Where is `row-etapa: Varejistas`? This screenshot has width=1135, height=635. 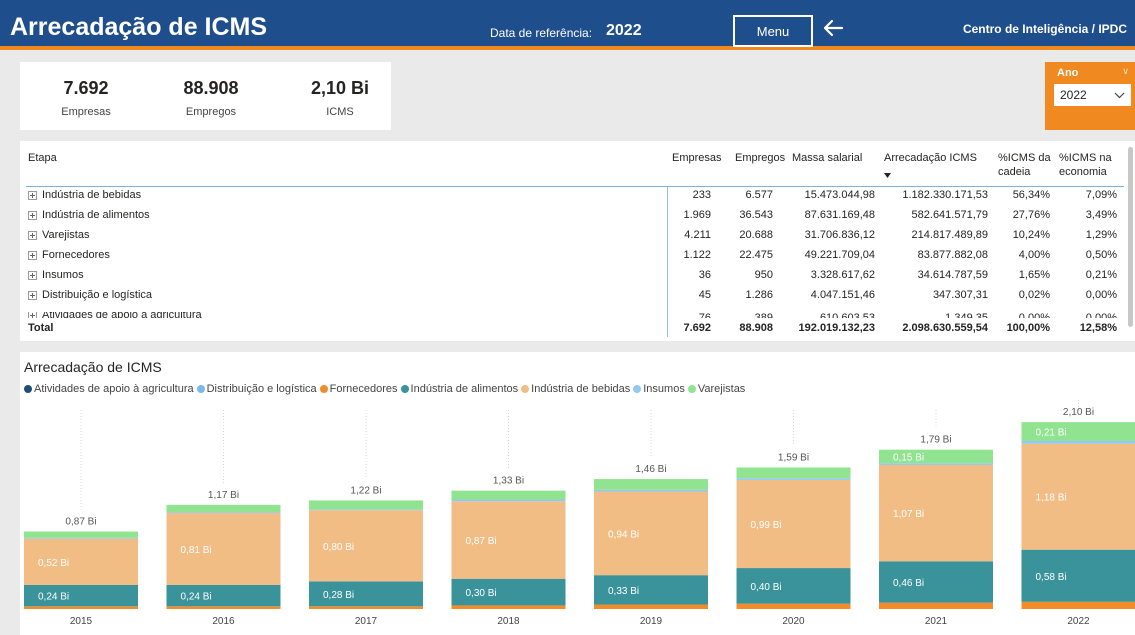 row-etapa: Varejistas is located at coordinates (66, 235).